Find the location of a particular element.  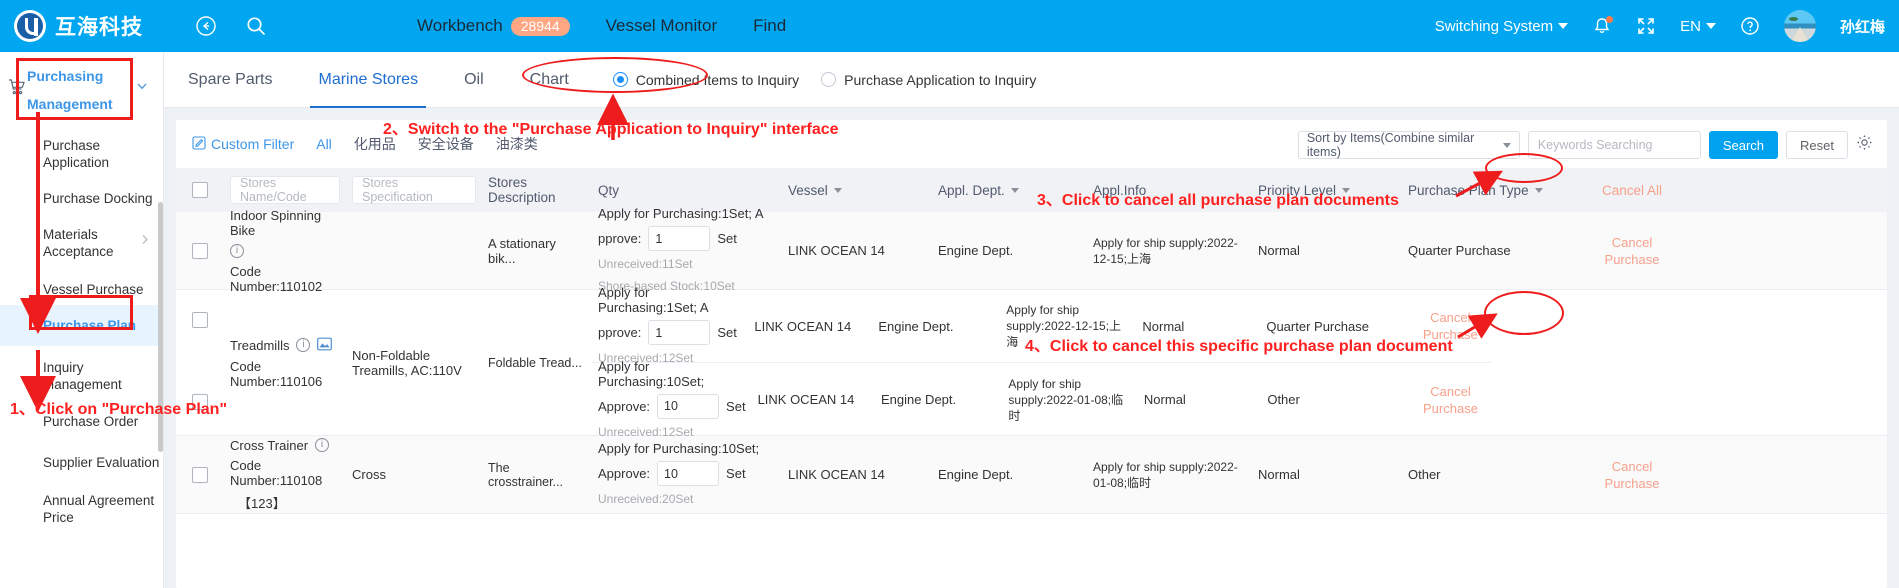

search-button: Search is located at coordinates (1743, 145).